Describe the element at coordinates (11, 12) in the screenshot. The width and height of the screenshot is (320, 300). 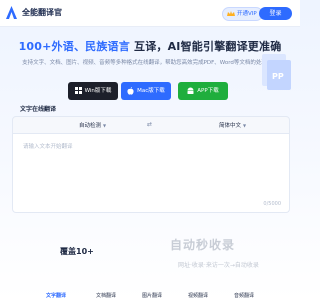
I see `logo-icon` at that location.